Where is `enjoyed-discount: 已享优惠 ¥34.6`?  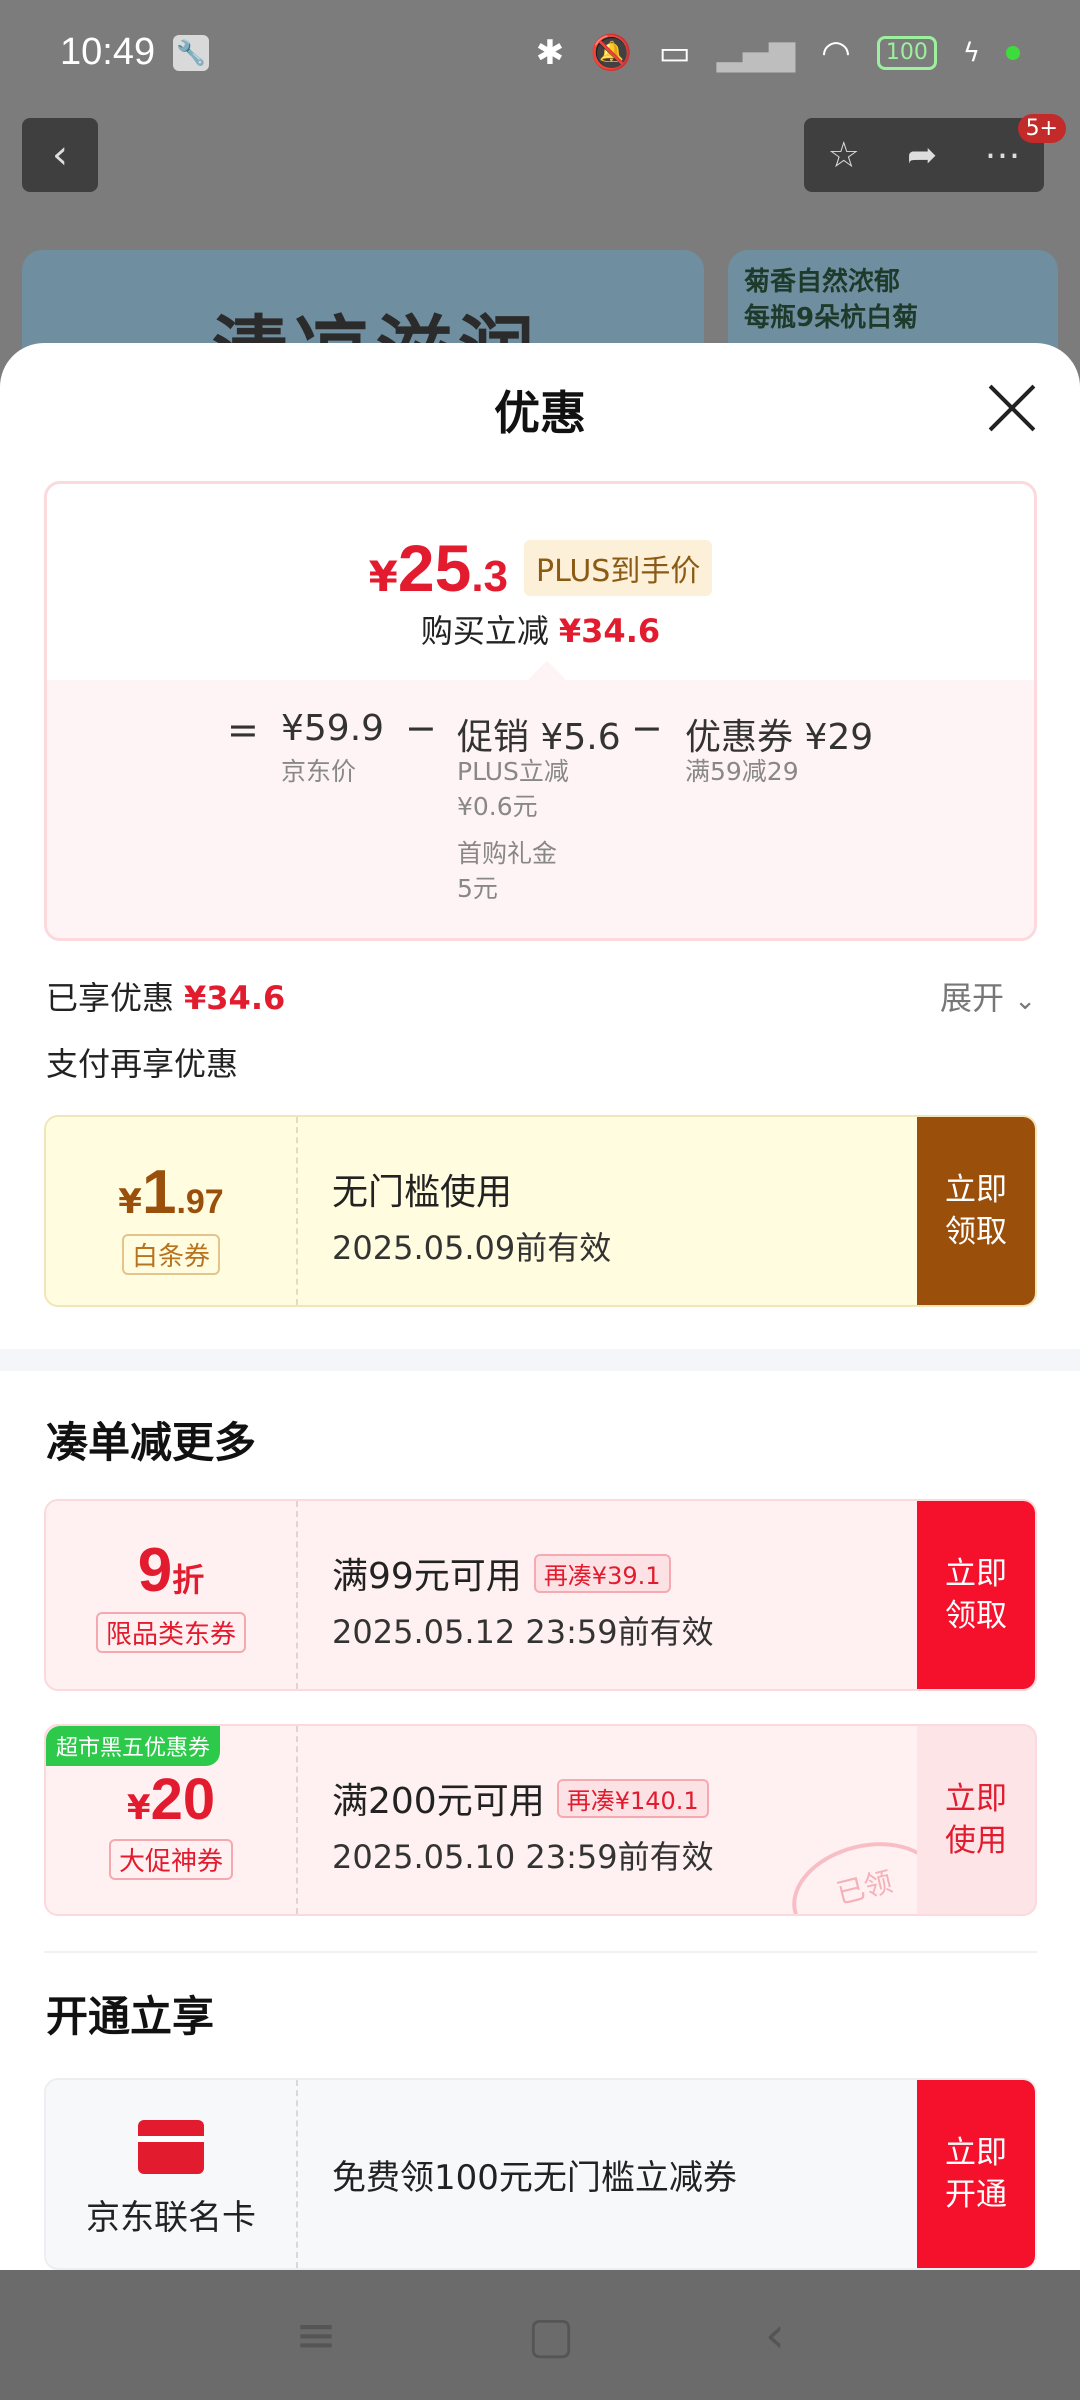
enjoyed-discount: 已享优惠 ¥34.6 is located at coordinates (165, 996).